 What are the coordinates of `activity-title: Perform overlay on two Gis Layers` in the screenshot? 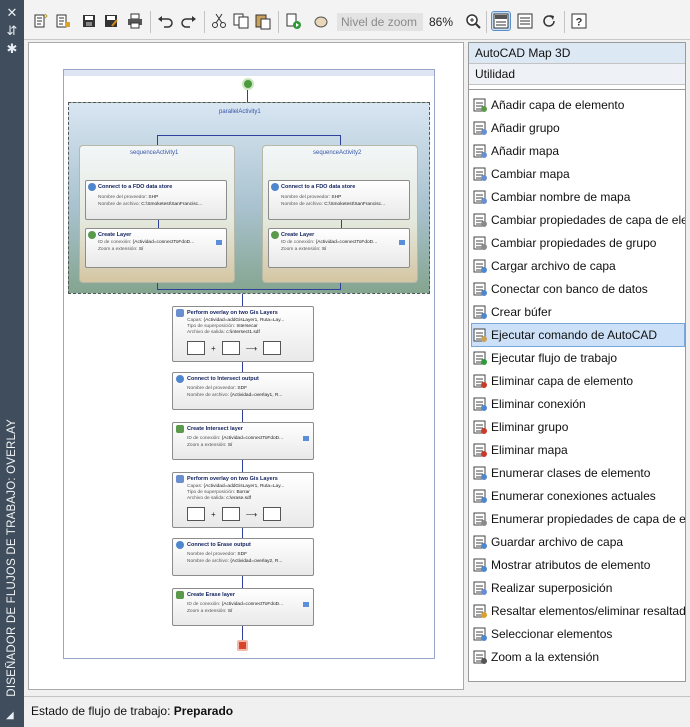 It's located at (232, 479).